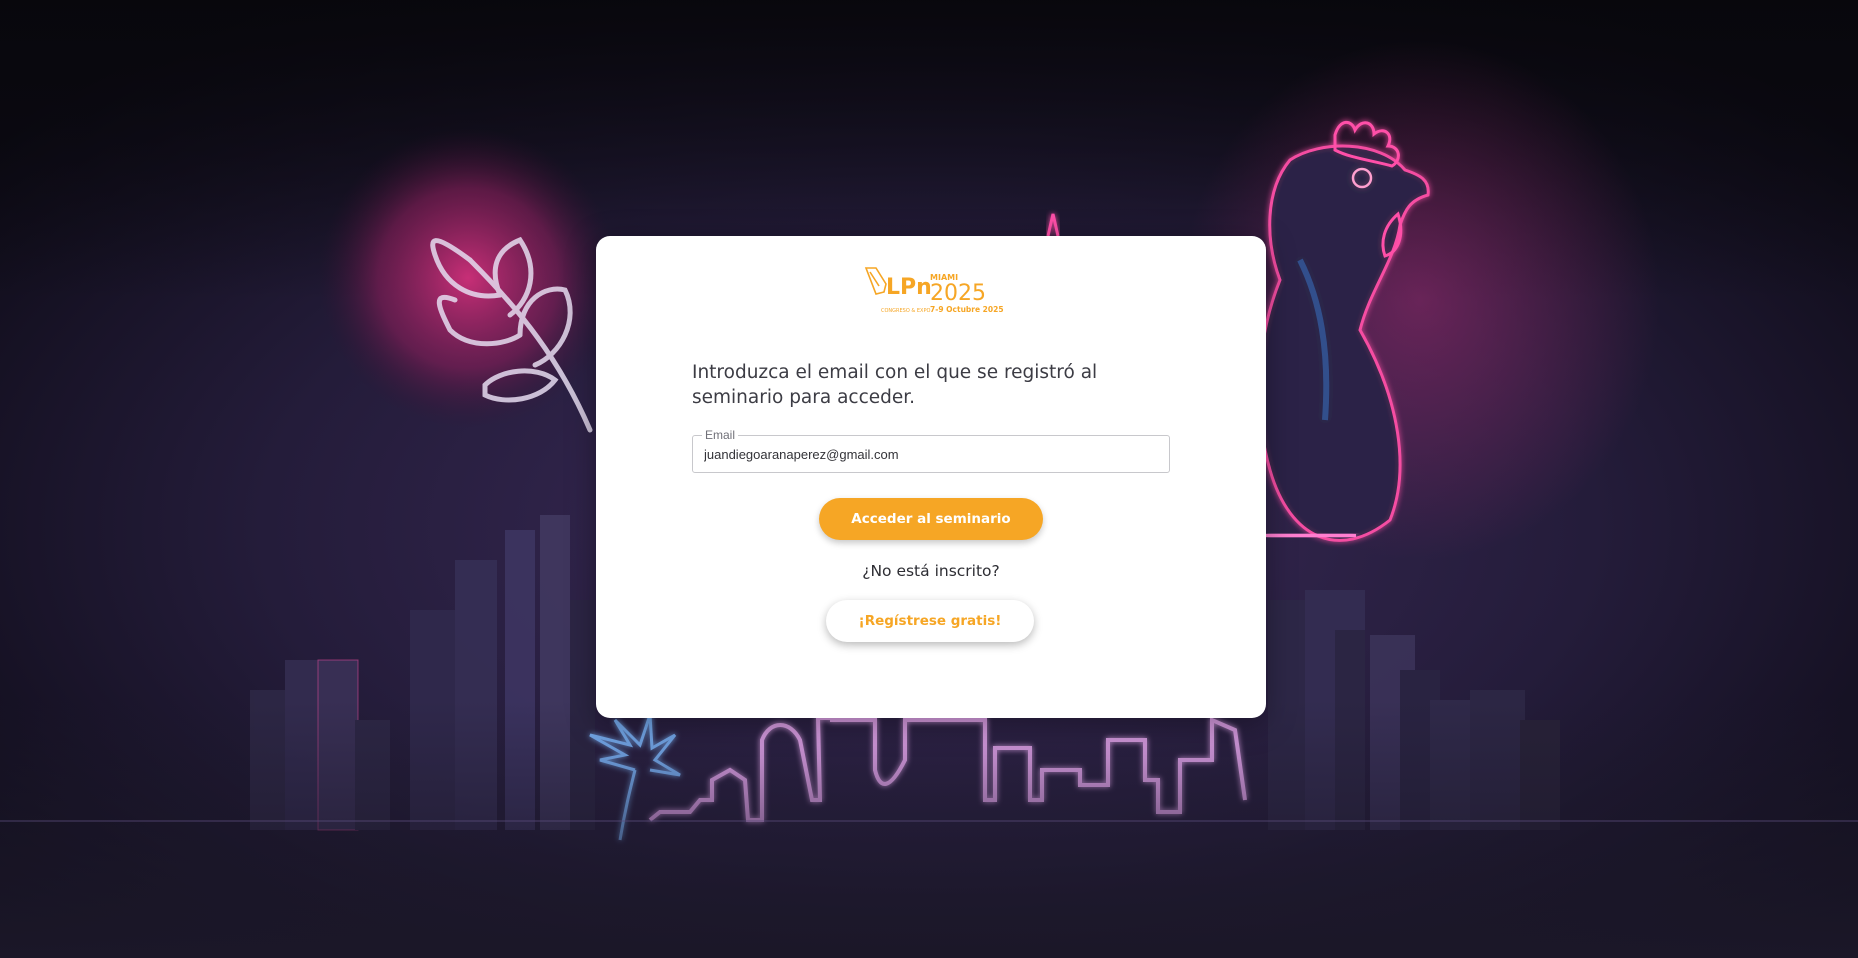 The image size is (1858, 958). Describe the element at coordinates (468, 278) in the screenshot. I see `pink-orb-glow` at that location.